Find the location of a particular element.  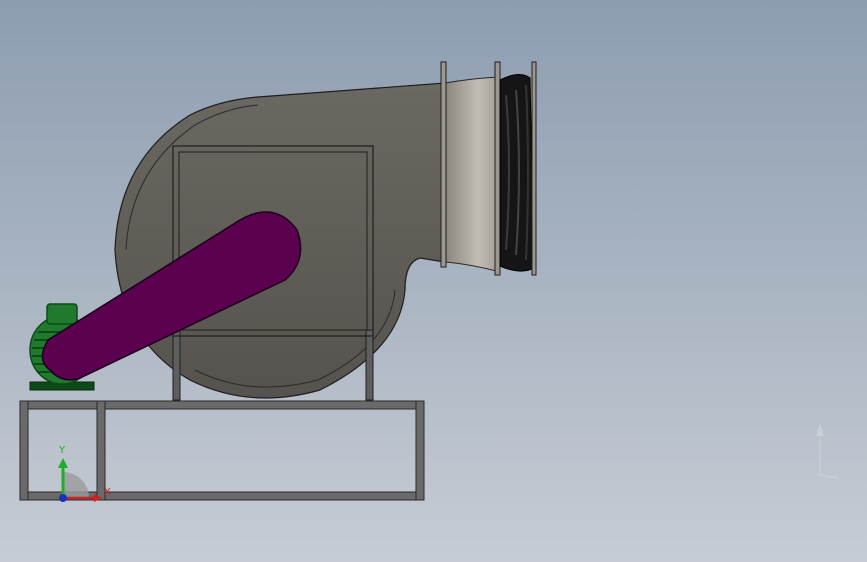

view-triad-faint is located at coordinates (827, 451).